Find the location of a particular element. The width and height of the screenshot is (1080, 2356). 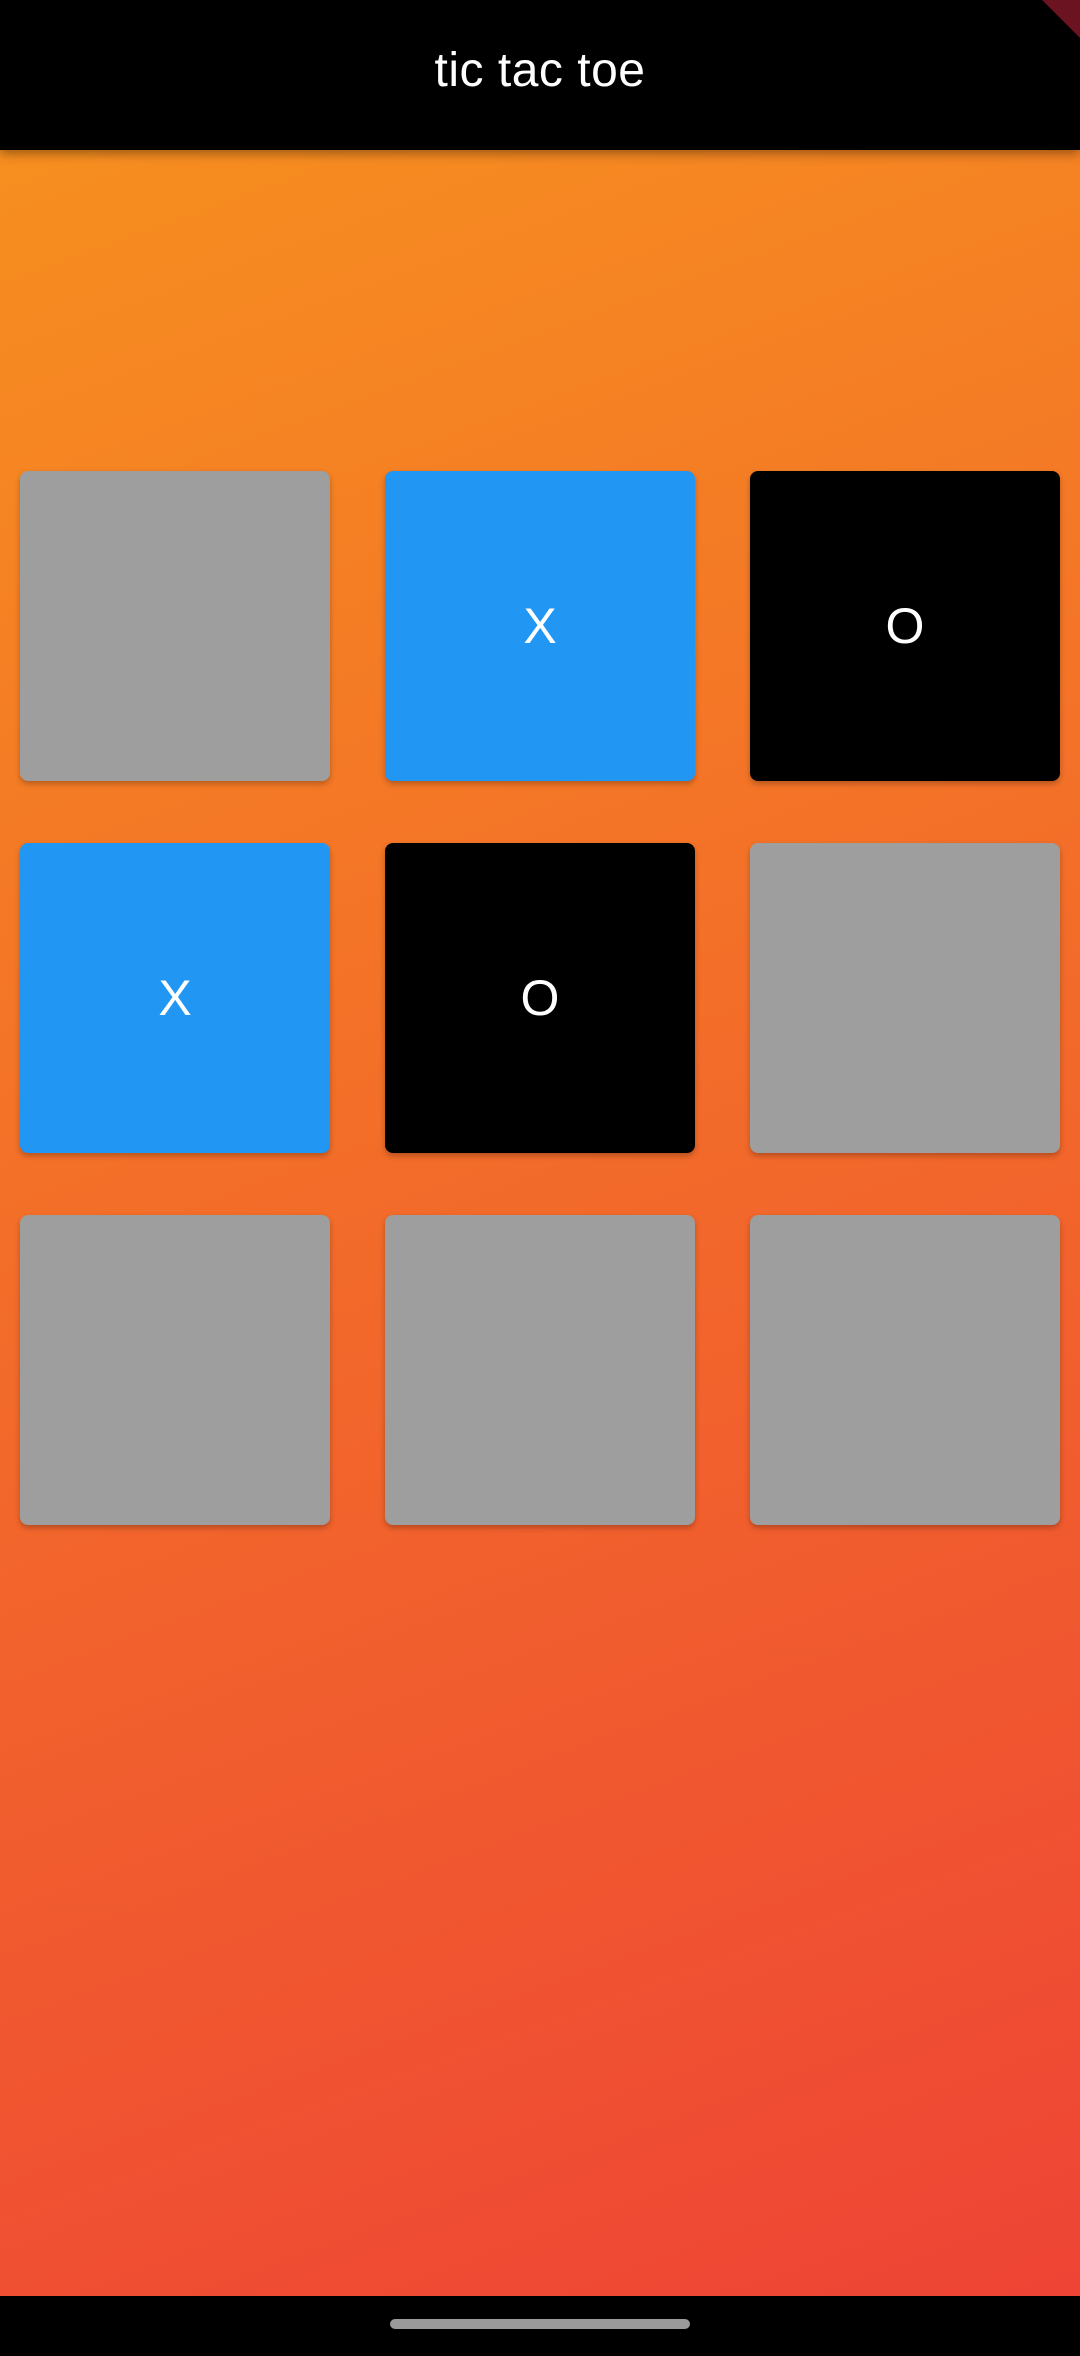

app-bar: tic tac toe is located at coordinates (540, 75).